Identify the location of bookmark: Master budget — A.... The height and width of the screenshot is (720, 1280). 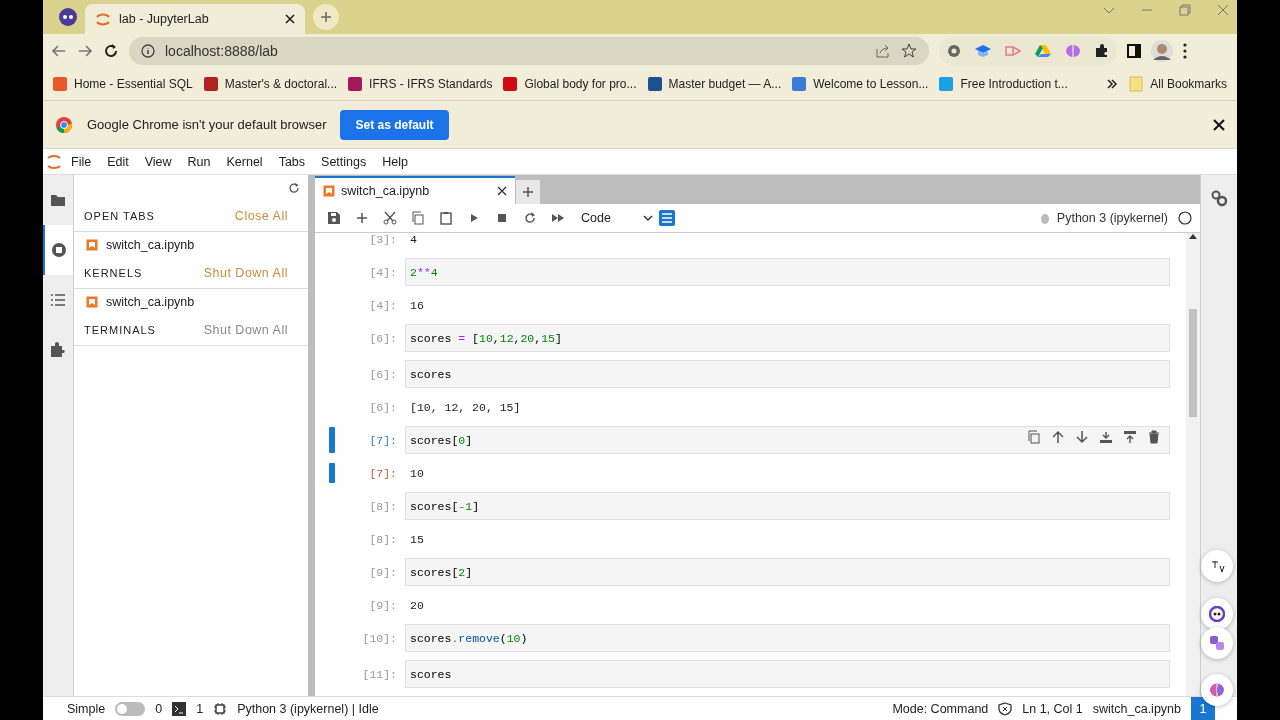
(714, 84).